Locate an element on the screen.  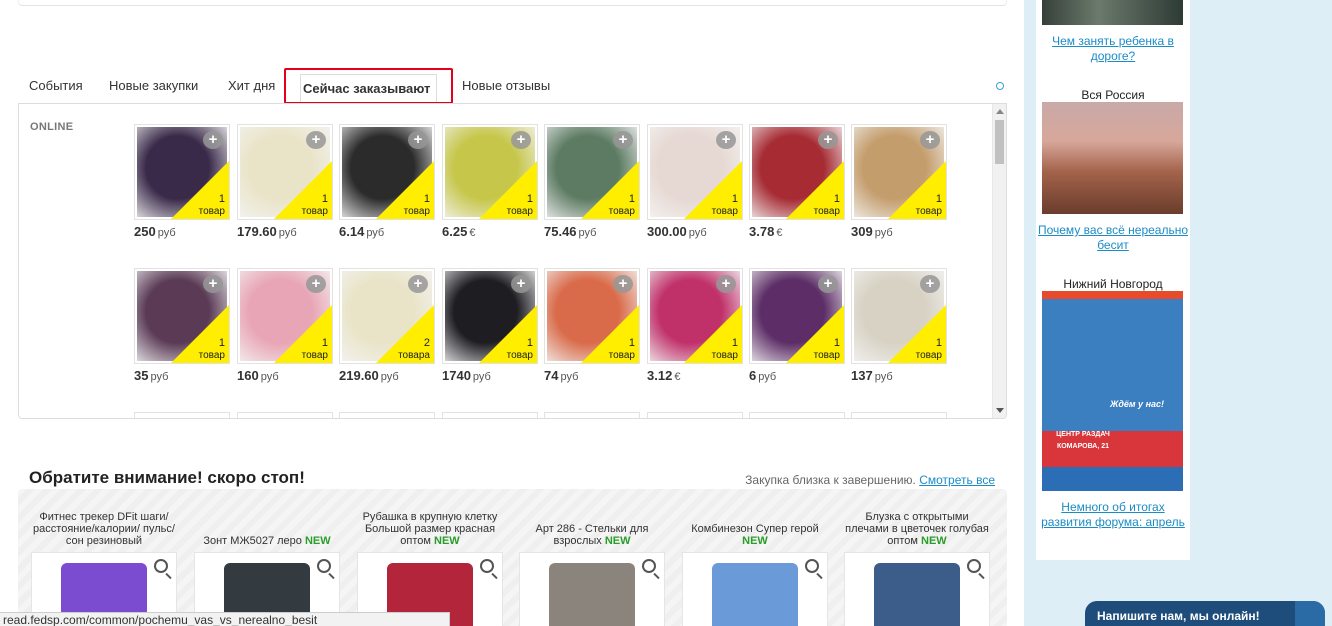
promo-card: Зонт МЖ5027 леро NEW is located at coordinates (267, 567).